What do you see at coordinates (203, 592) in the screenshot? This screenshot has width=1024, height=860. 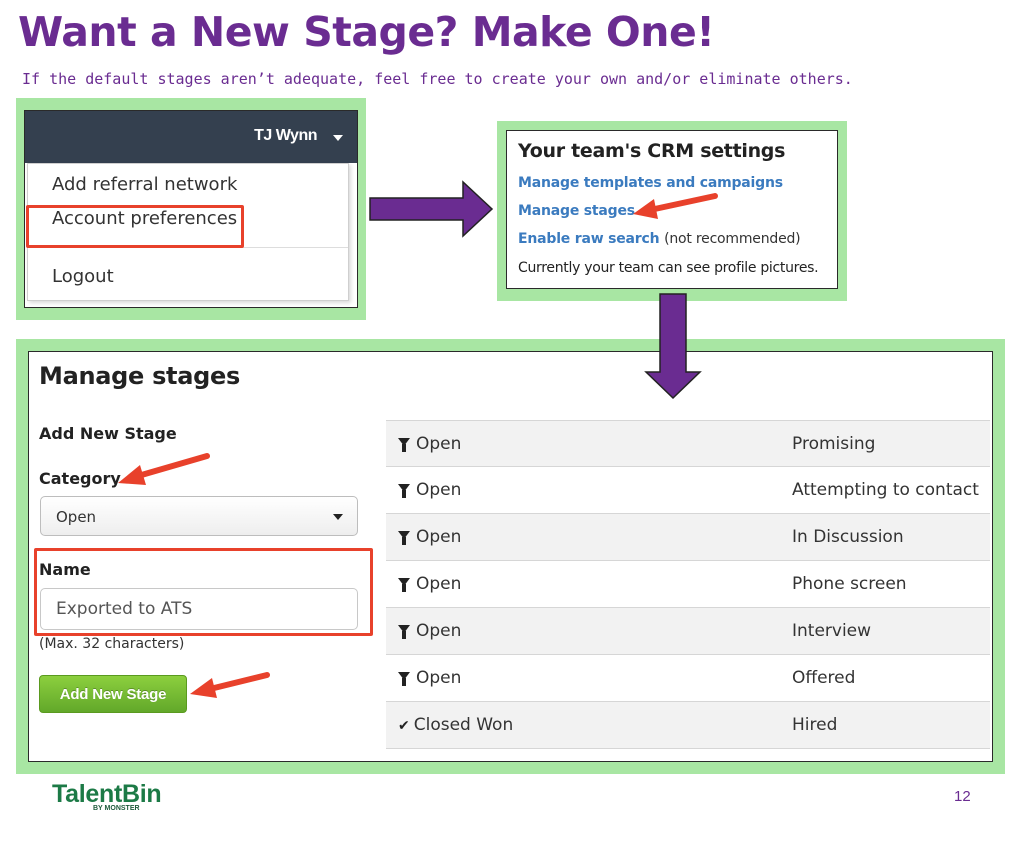 I see `callout-name-field` at bounding box center [203, 592].